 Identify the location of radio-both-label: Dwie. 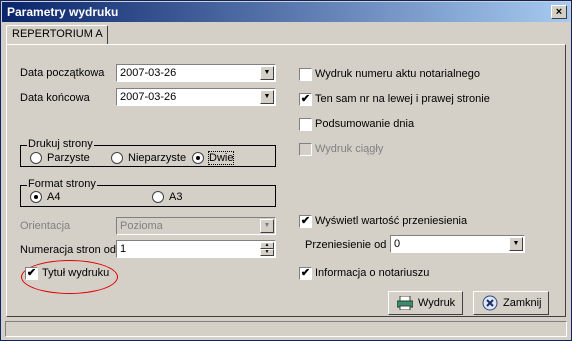
(221, 158).